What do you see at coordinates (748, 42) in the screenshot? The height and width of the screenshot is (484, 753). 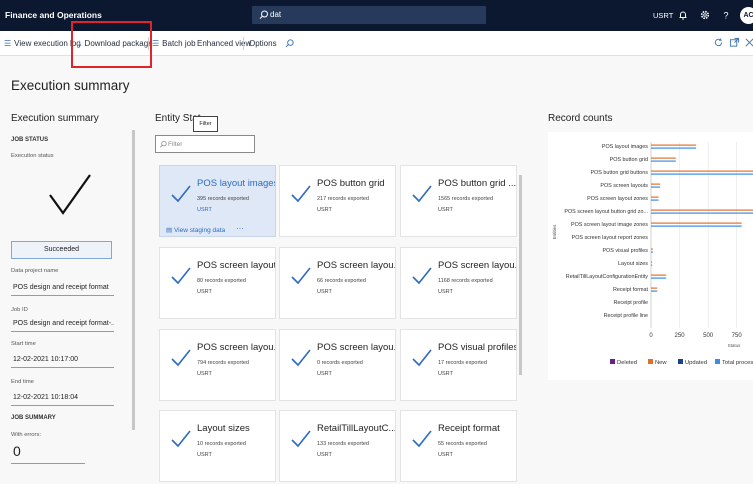 I see `close-icon` at bounding box center [748, 42].